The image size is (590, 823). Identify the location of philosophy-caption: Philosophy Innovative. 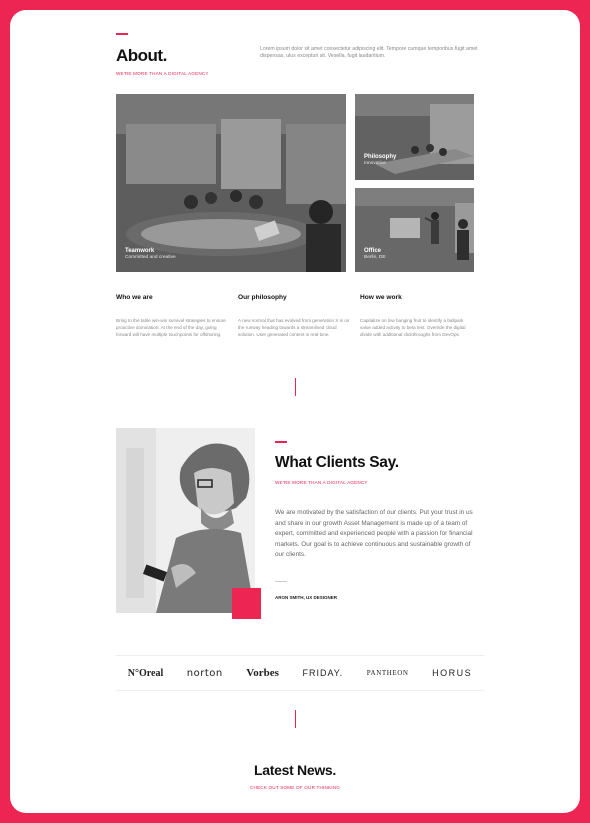
(380, 160).